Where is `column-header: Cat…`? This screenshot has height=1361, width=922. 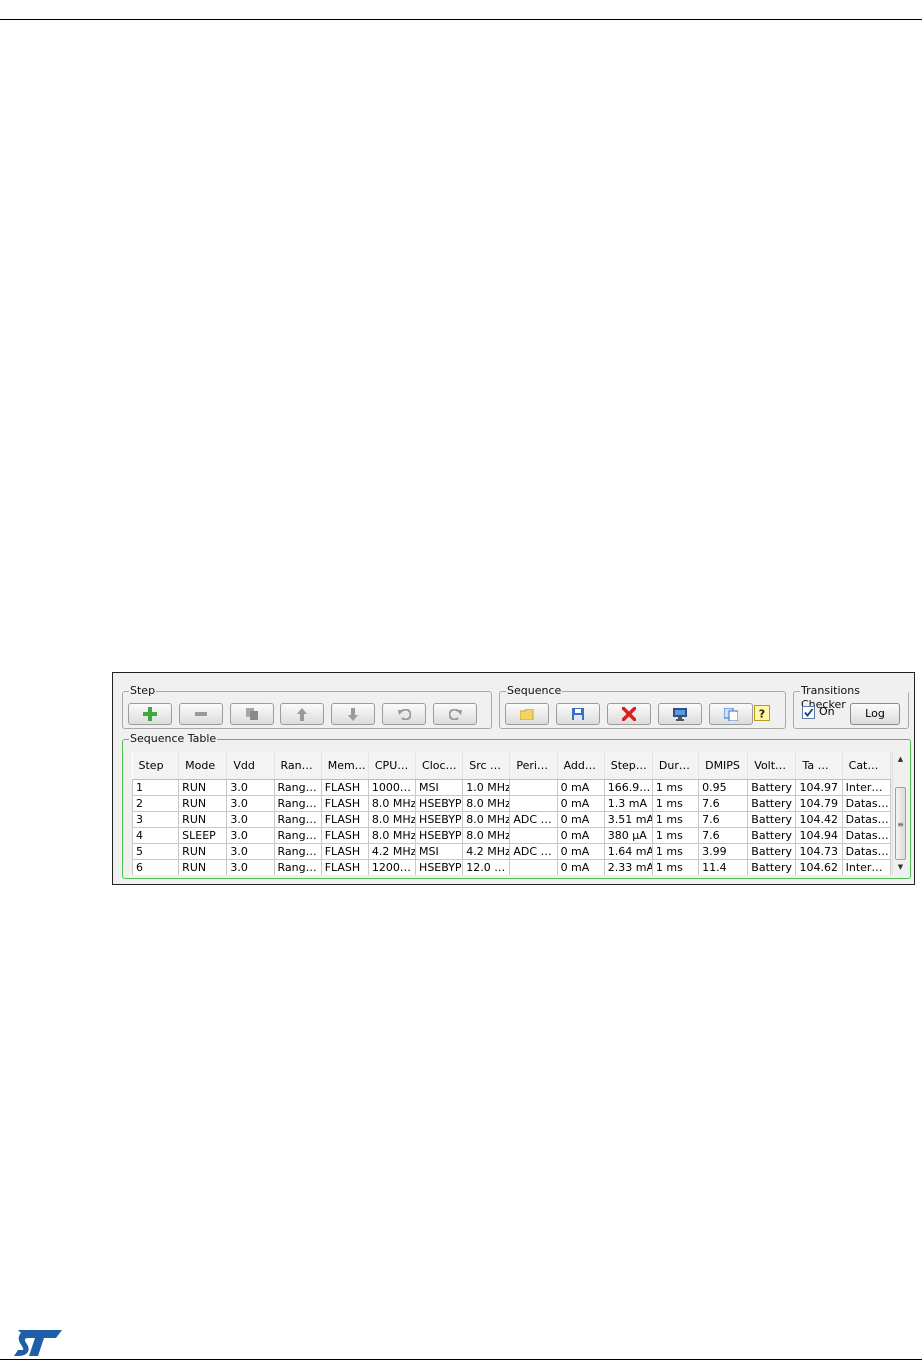
column-header: Cat… is located at coordinates (866, 765).